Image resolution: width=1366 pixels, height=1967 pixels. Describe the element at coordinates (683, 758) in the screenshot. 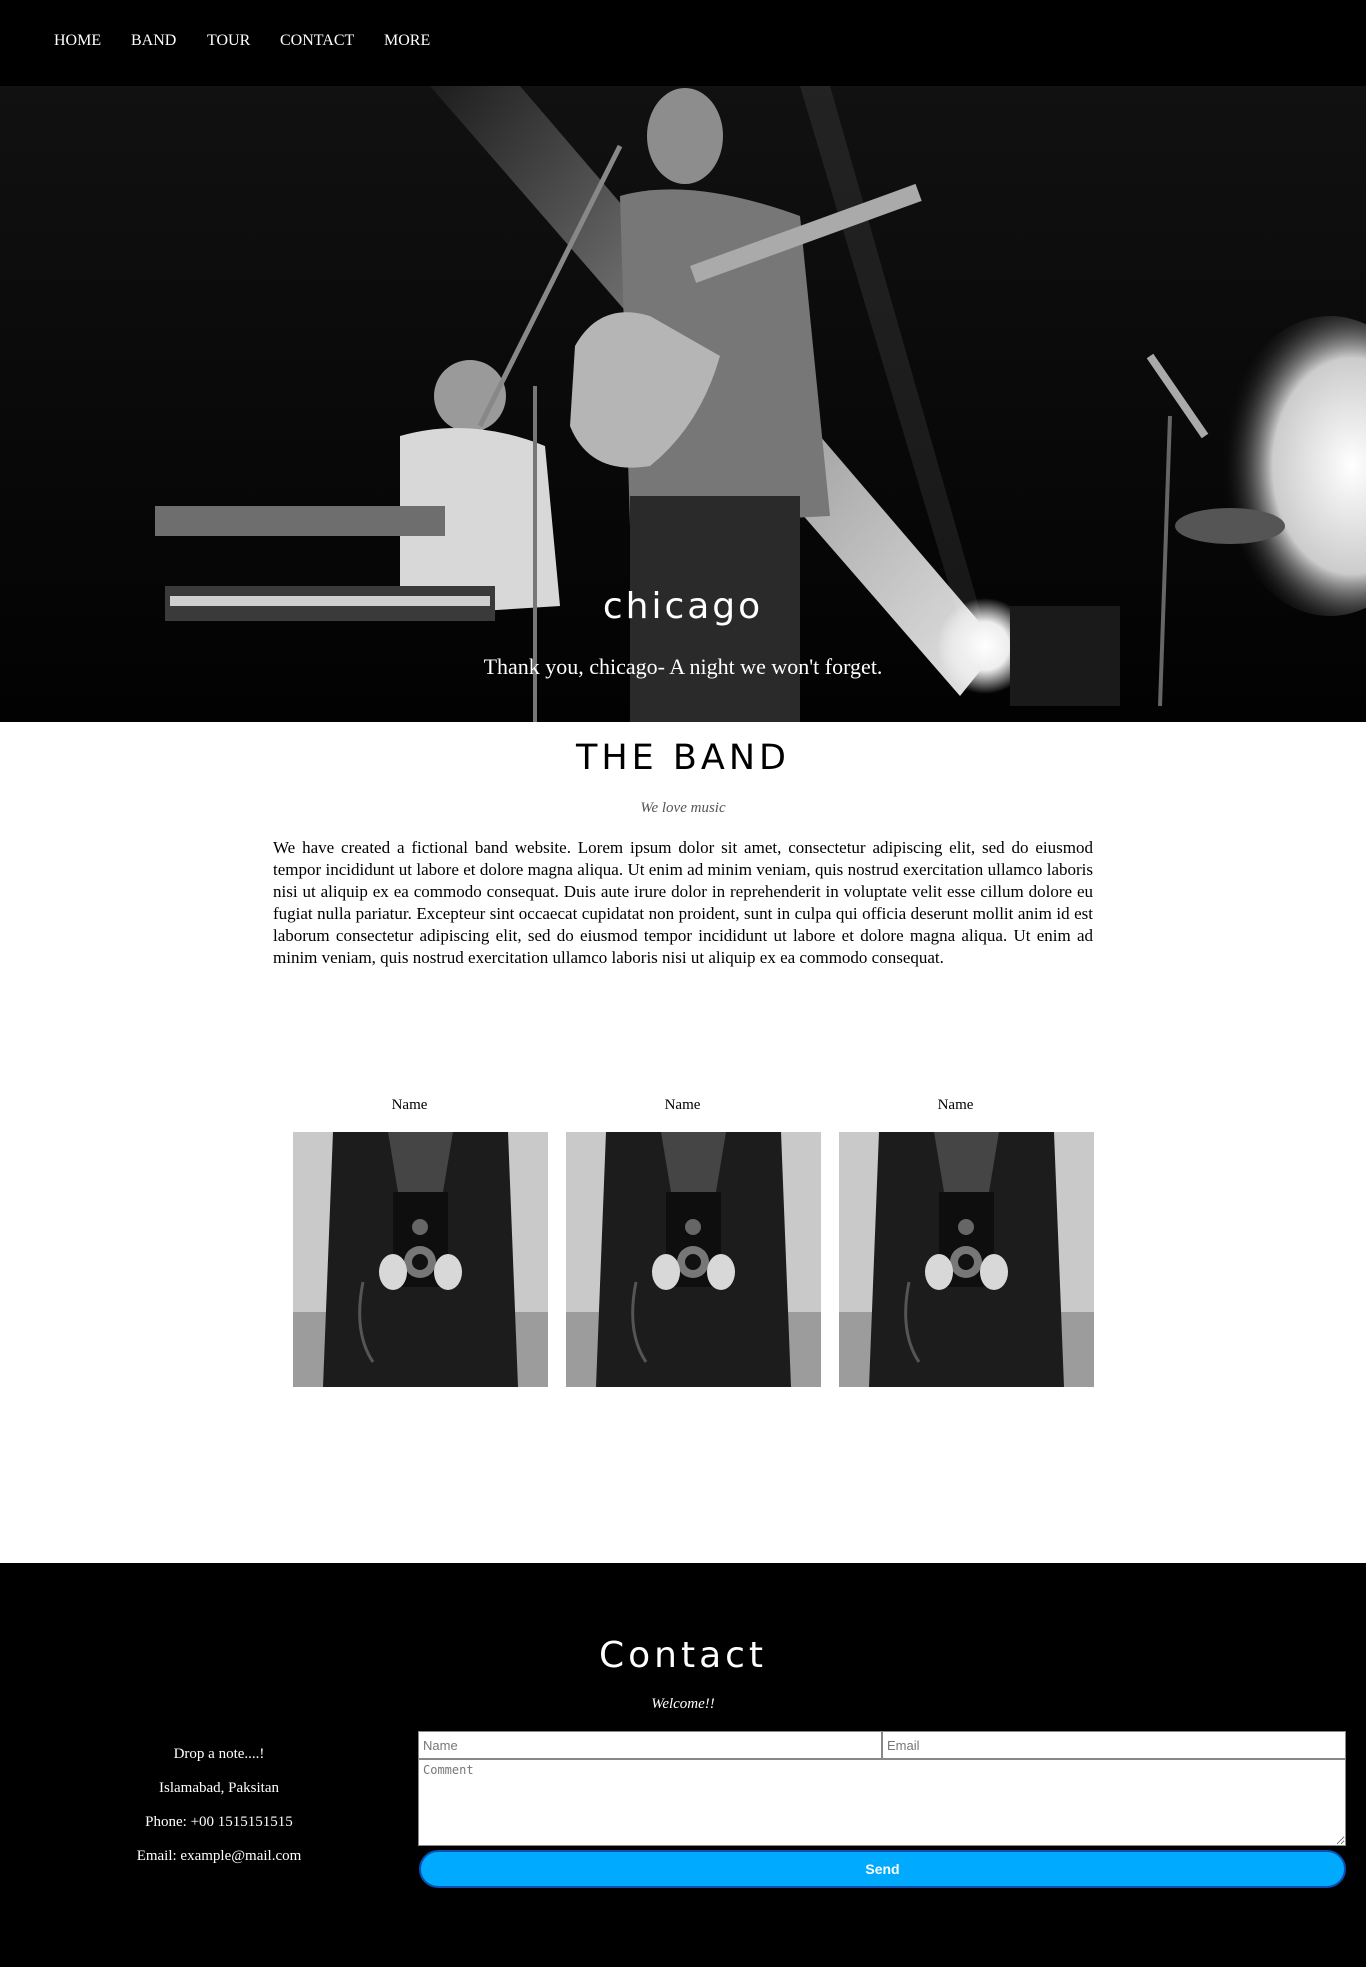

I see `band-section-title: THE BAND` at that location.